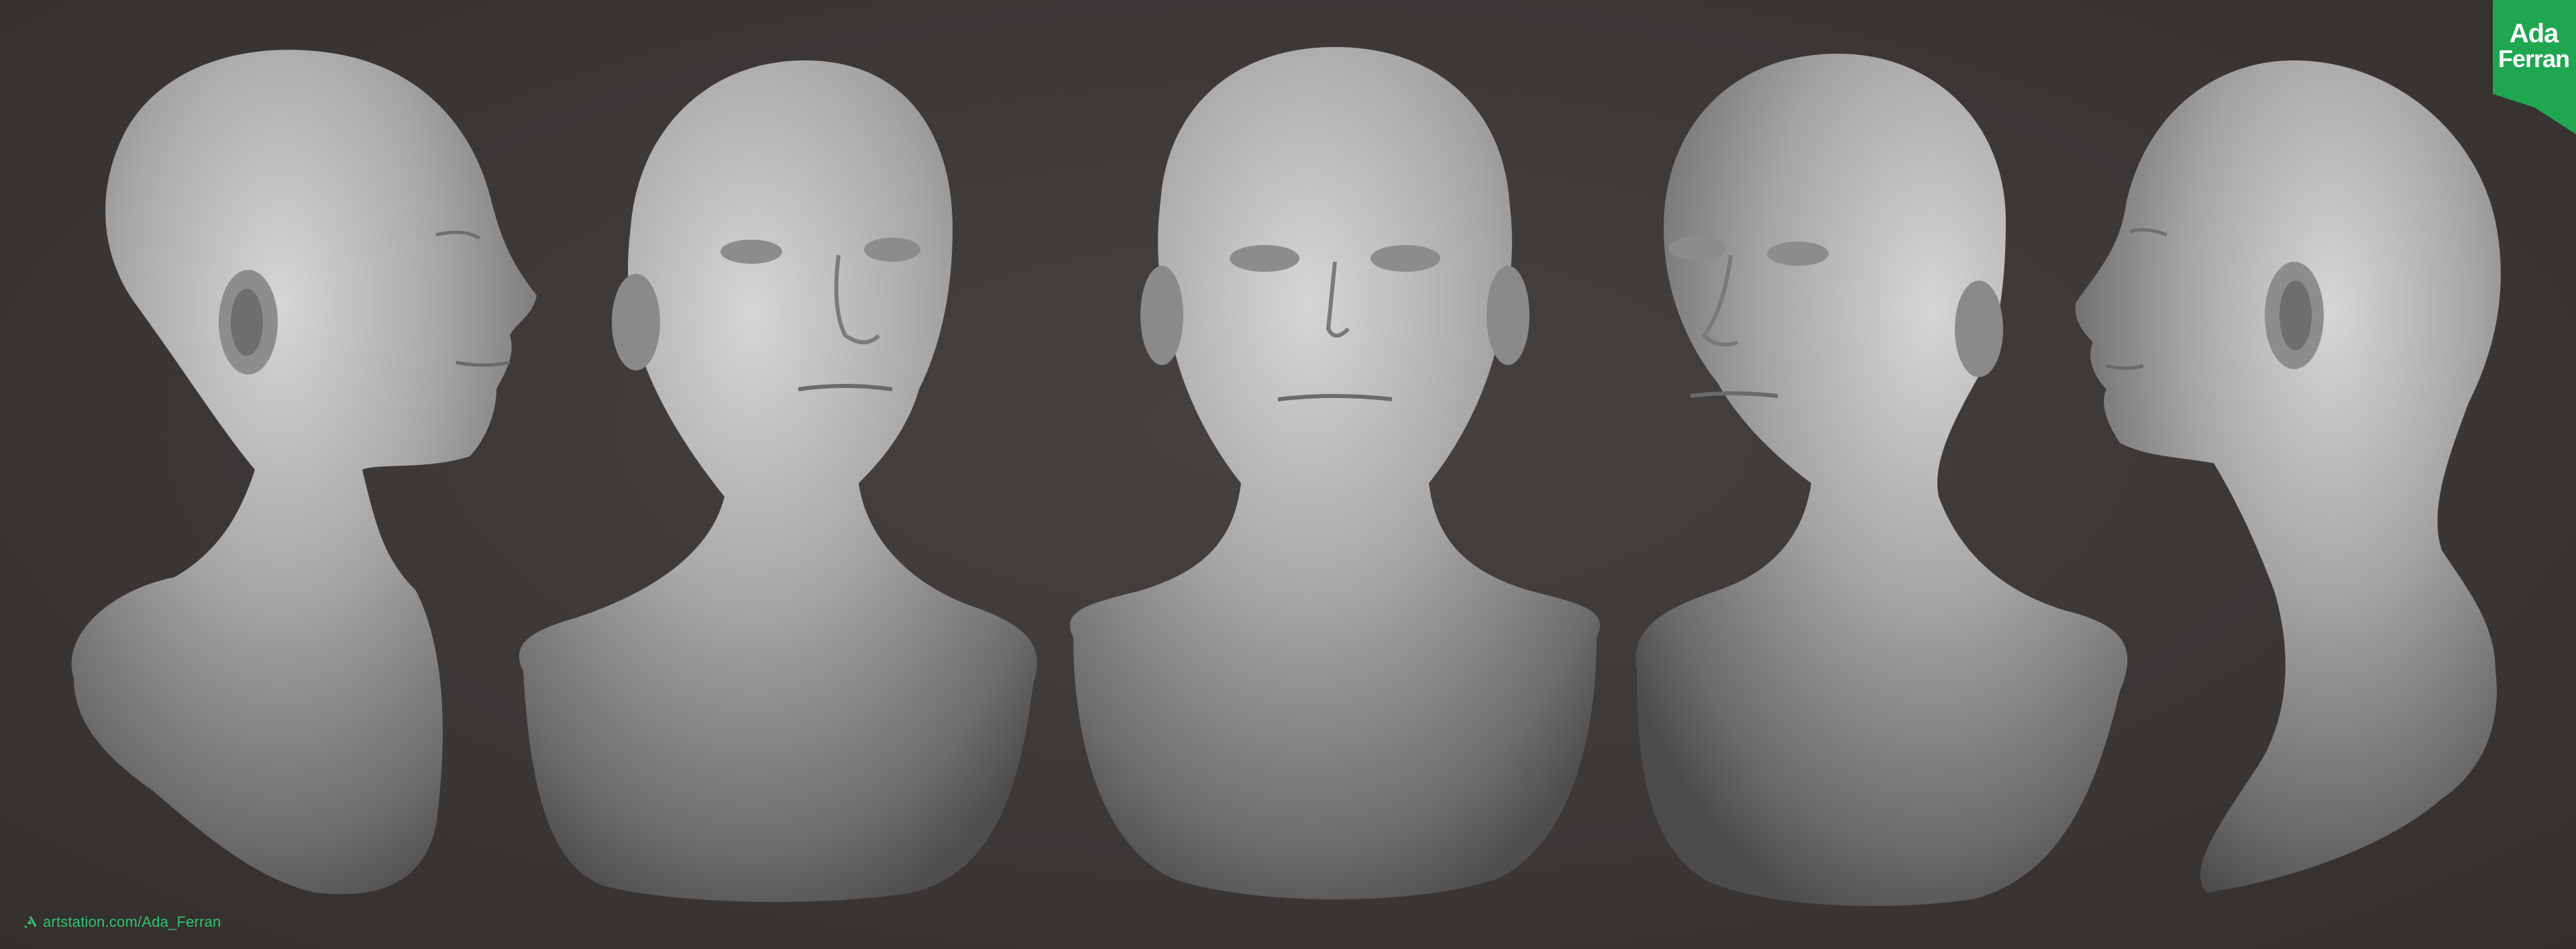  Describe the element at coordinates (1161, 316) in the screenshot. I see `front-left-ear` at that location.